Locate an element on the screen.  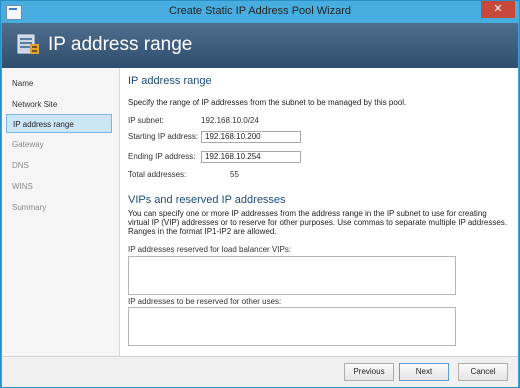
nav-item-wins: WINS is located at coordinates (22, 186).